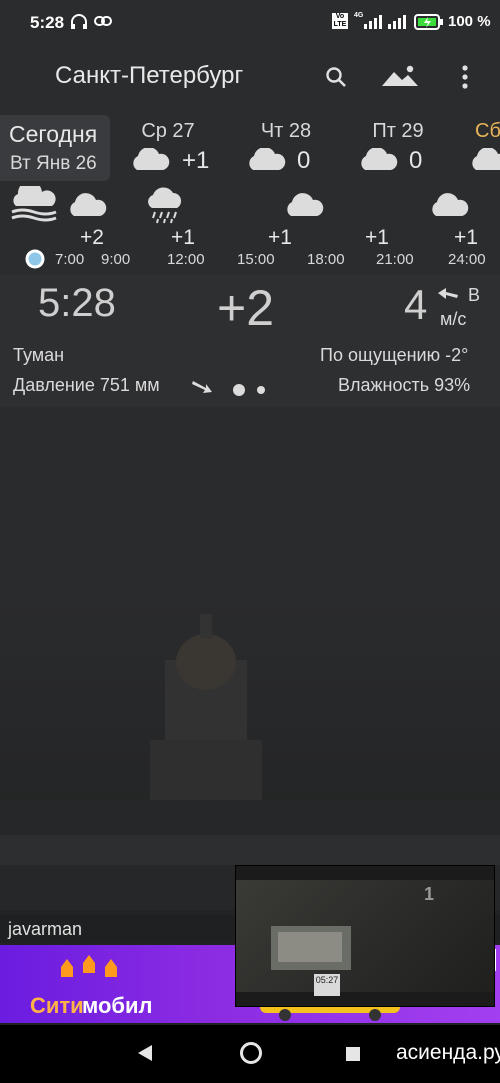  I want to click on hour-time: 15:00, so click(256, 259).